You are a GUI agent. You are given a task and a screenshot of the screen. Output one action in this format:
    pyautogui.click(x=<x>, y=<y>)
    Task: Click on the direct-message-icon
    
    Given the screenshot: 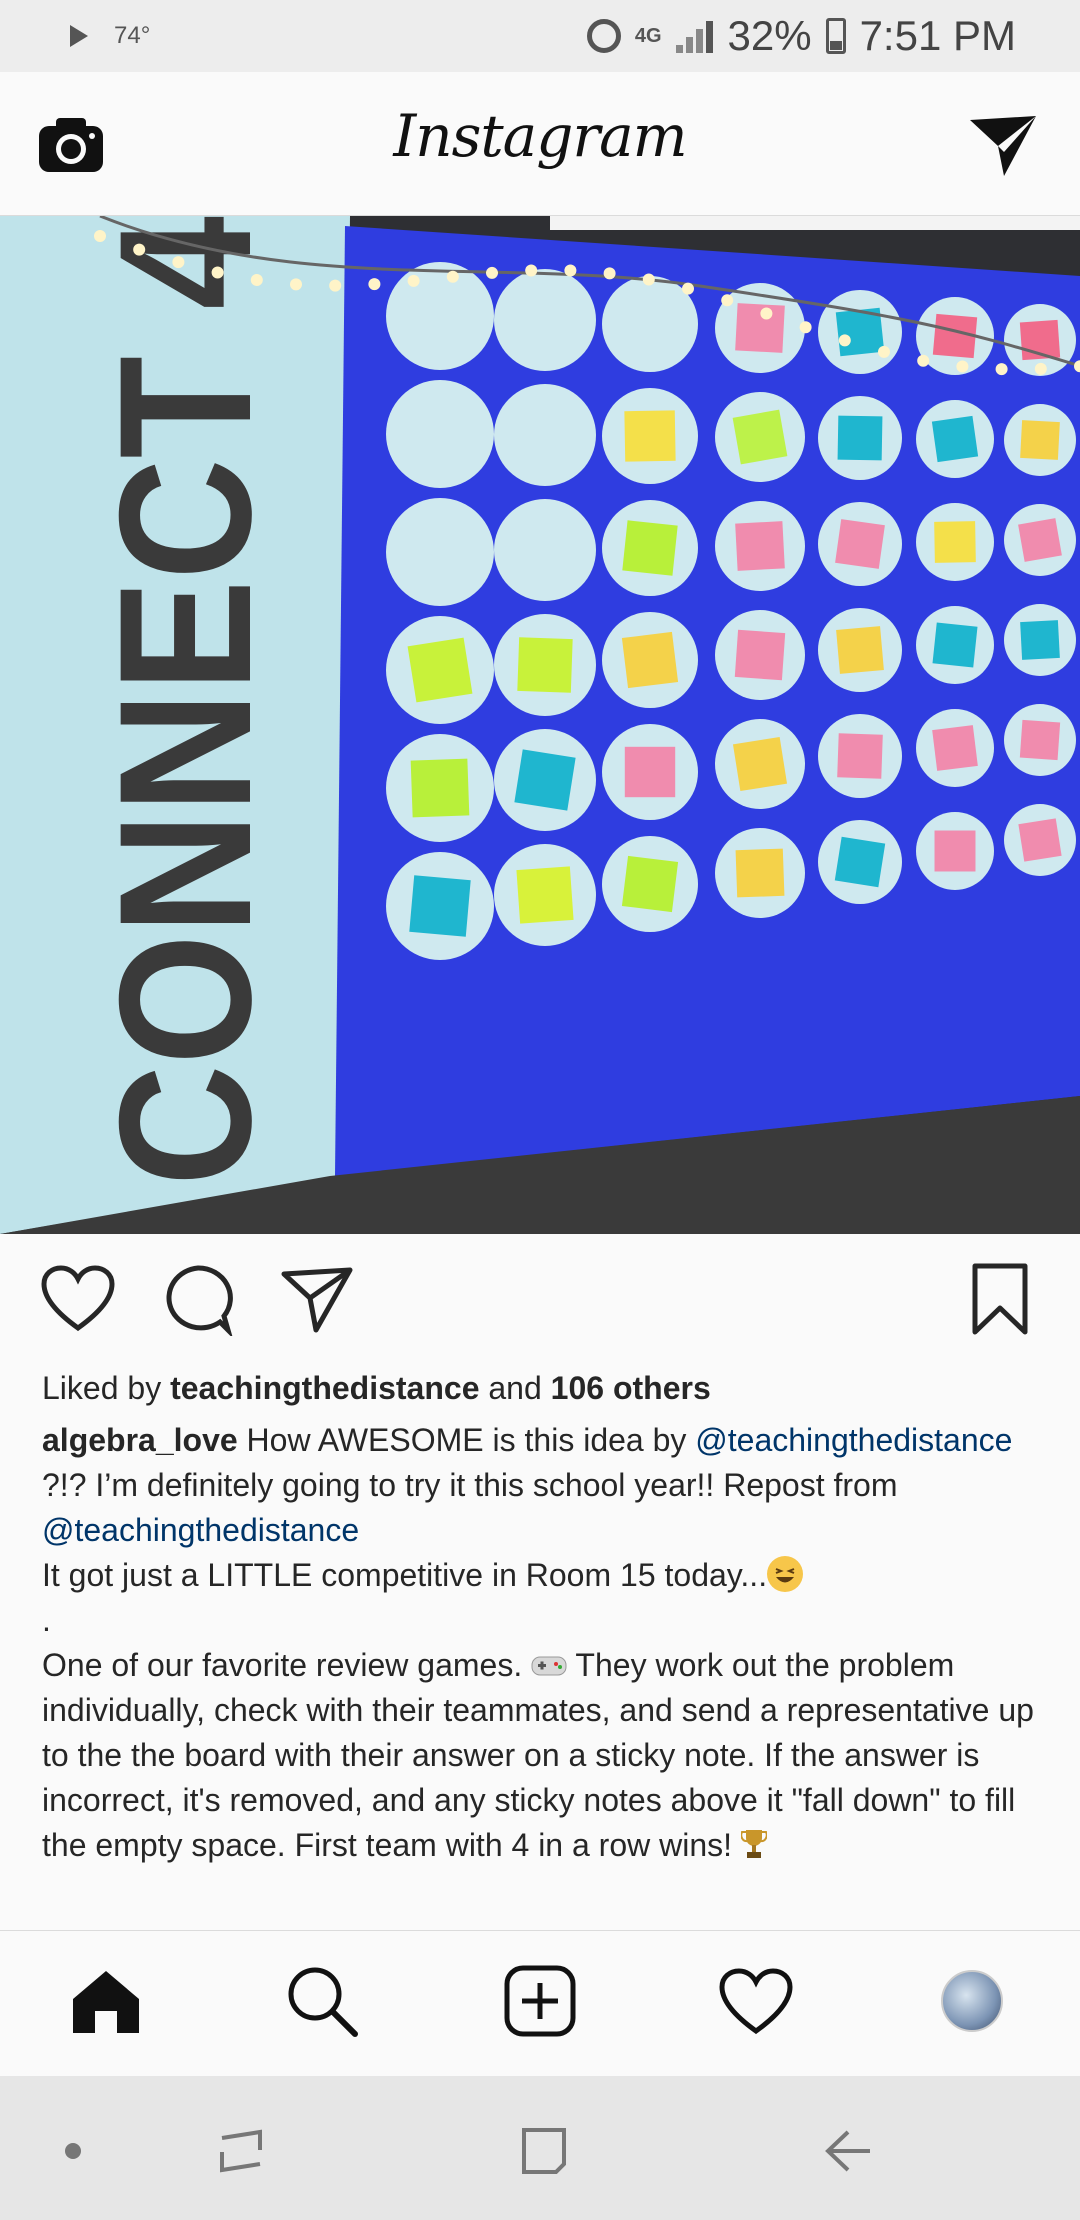 What is the action you would take?
    pyautogui.click(x=1003, y=145)
    